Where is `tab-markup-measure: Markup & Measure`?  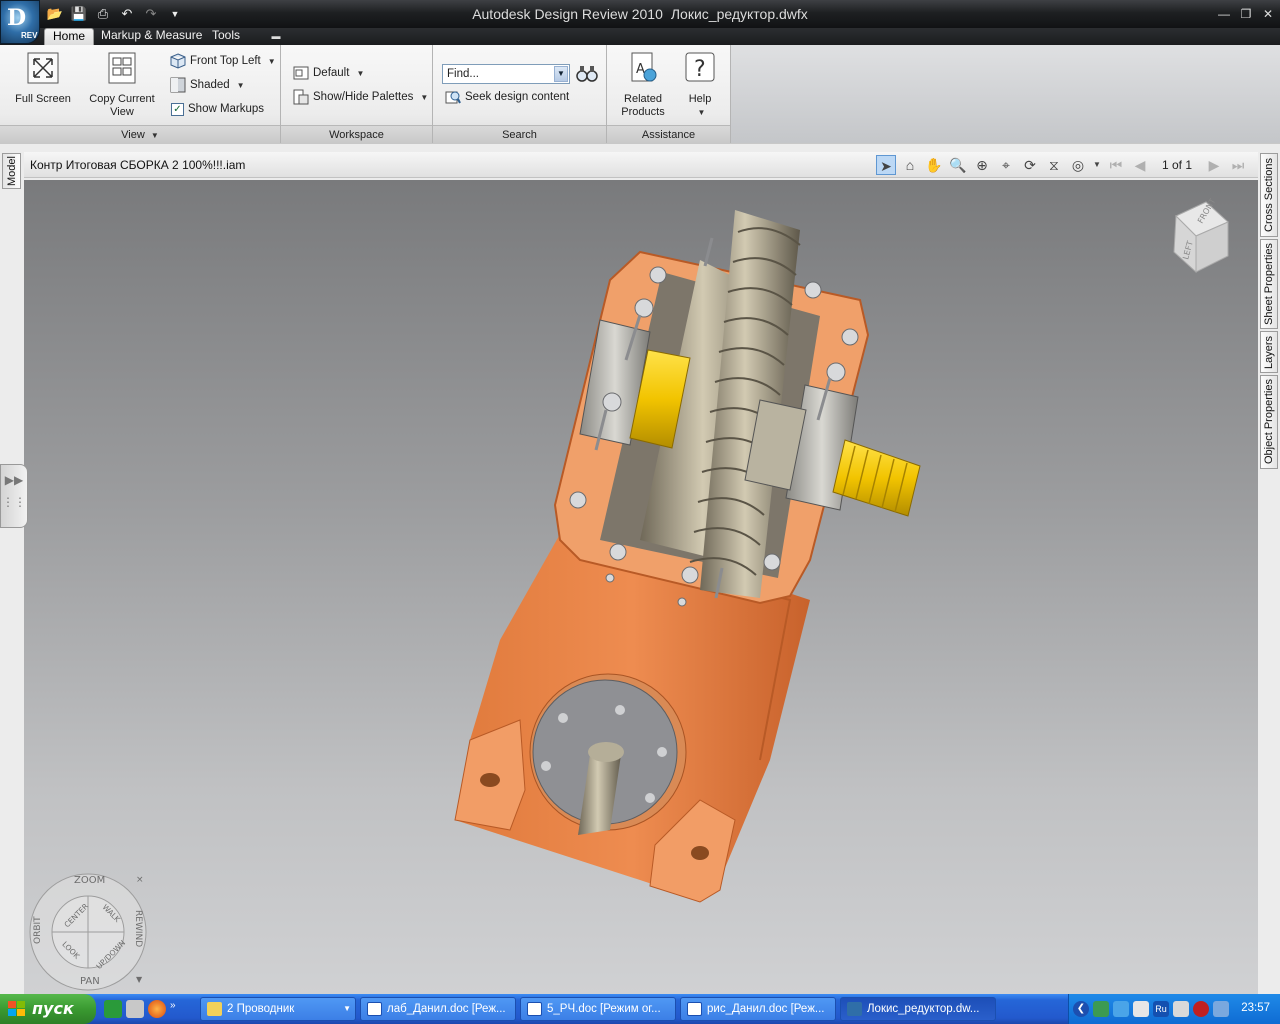
tab-markup-measure: Markup & Measure is located at coordinates (151, 36).